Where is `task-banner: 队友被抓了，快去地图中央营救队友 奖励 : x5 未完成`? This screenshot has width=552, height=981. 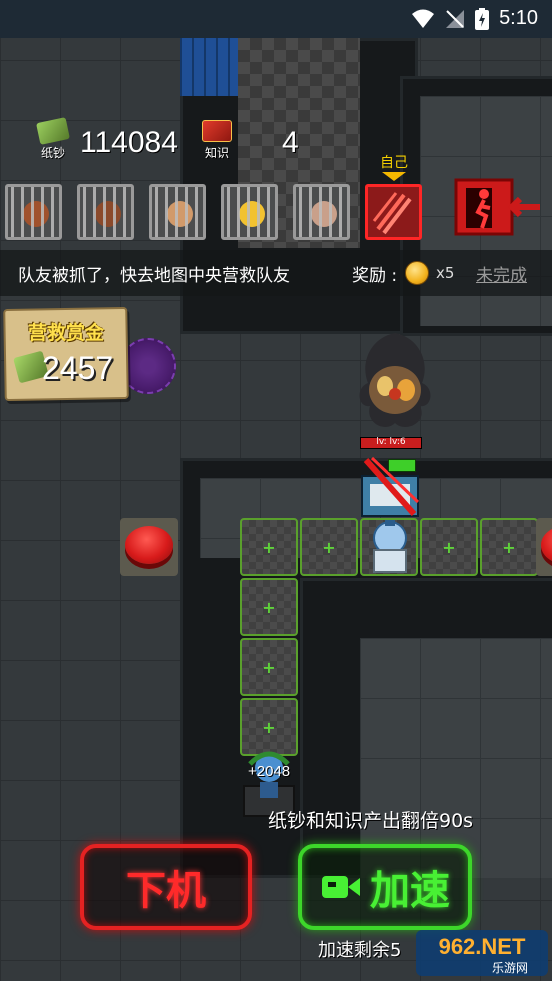
task-banner: 队友被抓了，快去地图中央营救队友 奖励 : x5 未完成 is located at coordinates (276, 273).